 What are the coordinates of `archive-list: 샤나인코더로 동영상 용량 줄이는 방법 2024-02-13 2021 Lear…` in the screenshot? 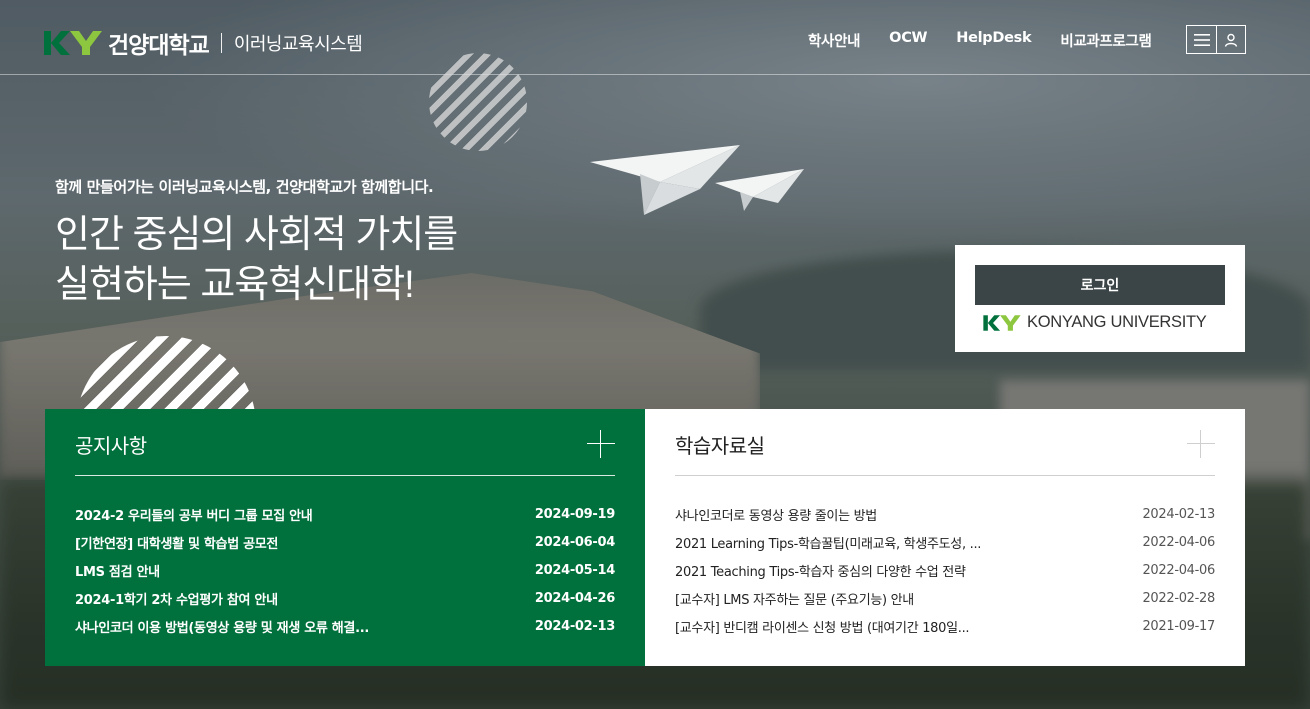 It's located at (945, 558).